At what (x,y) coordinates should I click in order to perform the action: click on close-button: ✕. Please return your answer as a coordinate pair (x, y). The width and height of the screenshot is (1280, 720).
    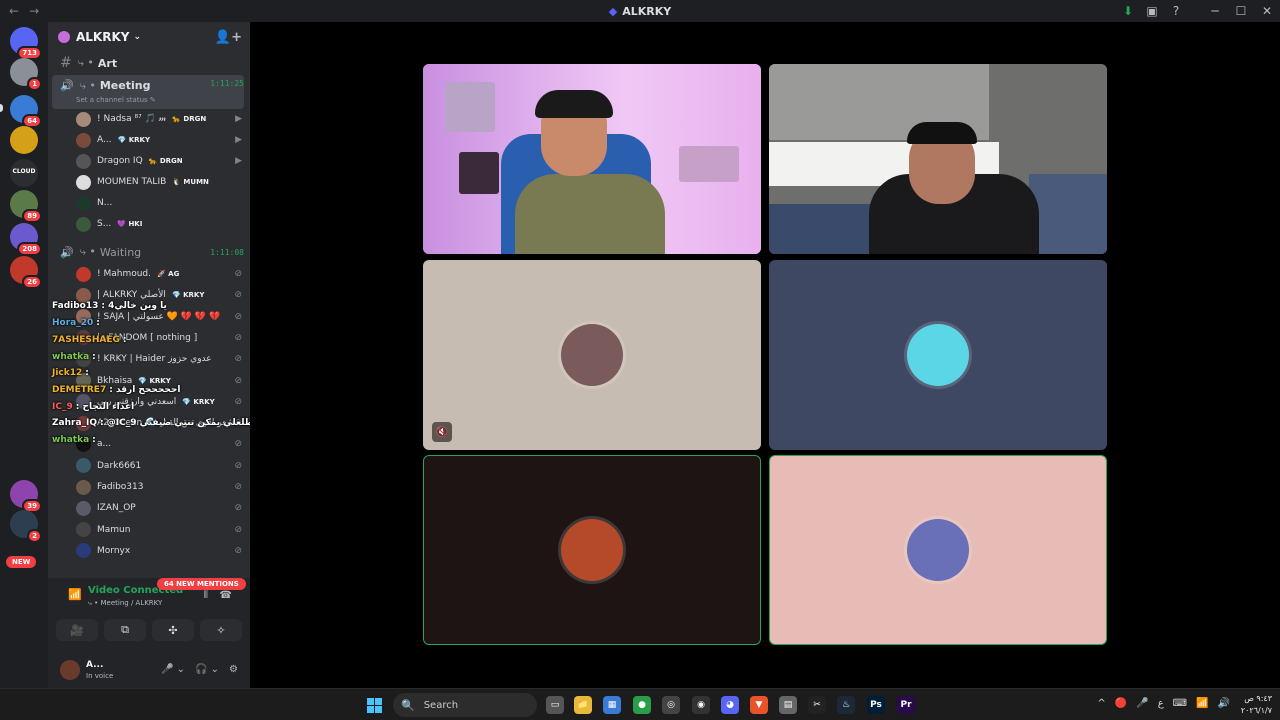
    Looking at the image, I should click on (1267, 11).